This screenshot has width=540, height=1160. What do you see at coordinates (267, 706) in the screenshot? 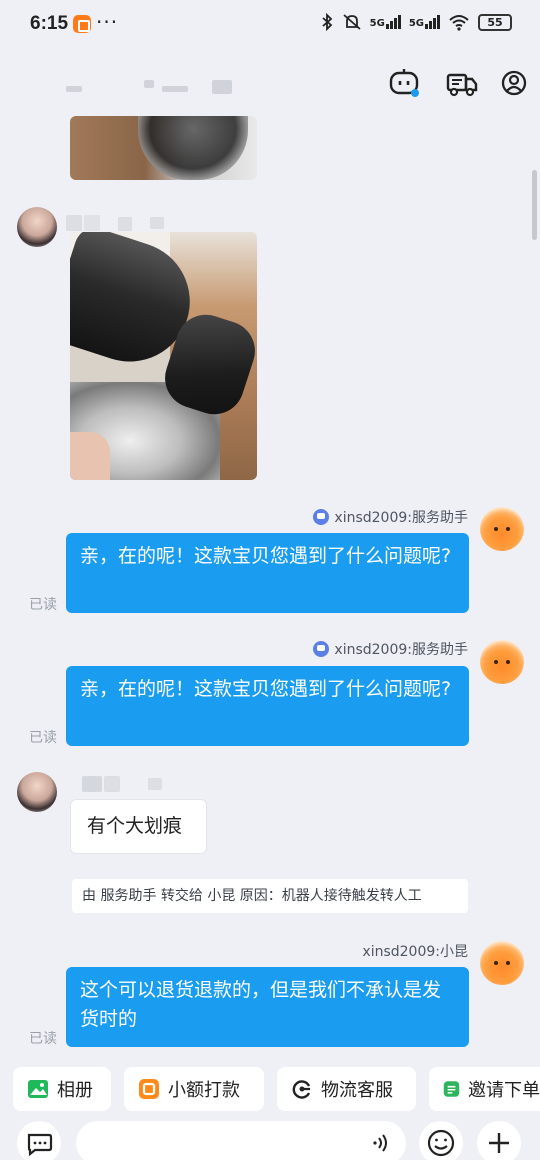
I see `service-message-bubble-2: 亲，在的呢！这款宝贝您遇到了什么问题呢?` at bounding box center [267, 706].